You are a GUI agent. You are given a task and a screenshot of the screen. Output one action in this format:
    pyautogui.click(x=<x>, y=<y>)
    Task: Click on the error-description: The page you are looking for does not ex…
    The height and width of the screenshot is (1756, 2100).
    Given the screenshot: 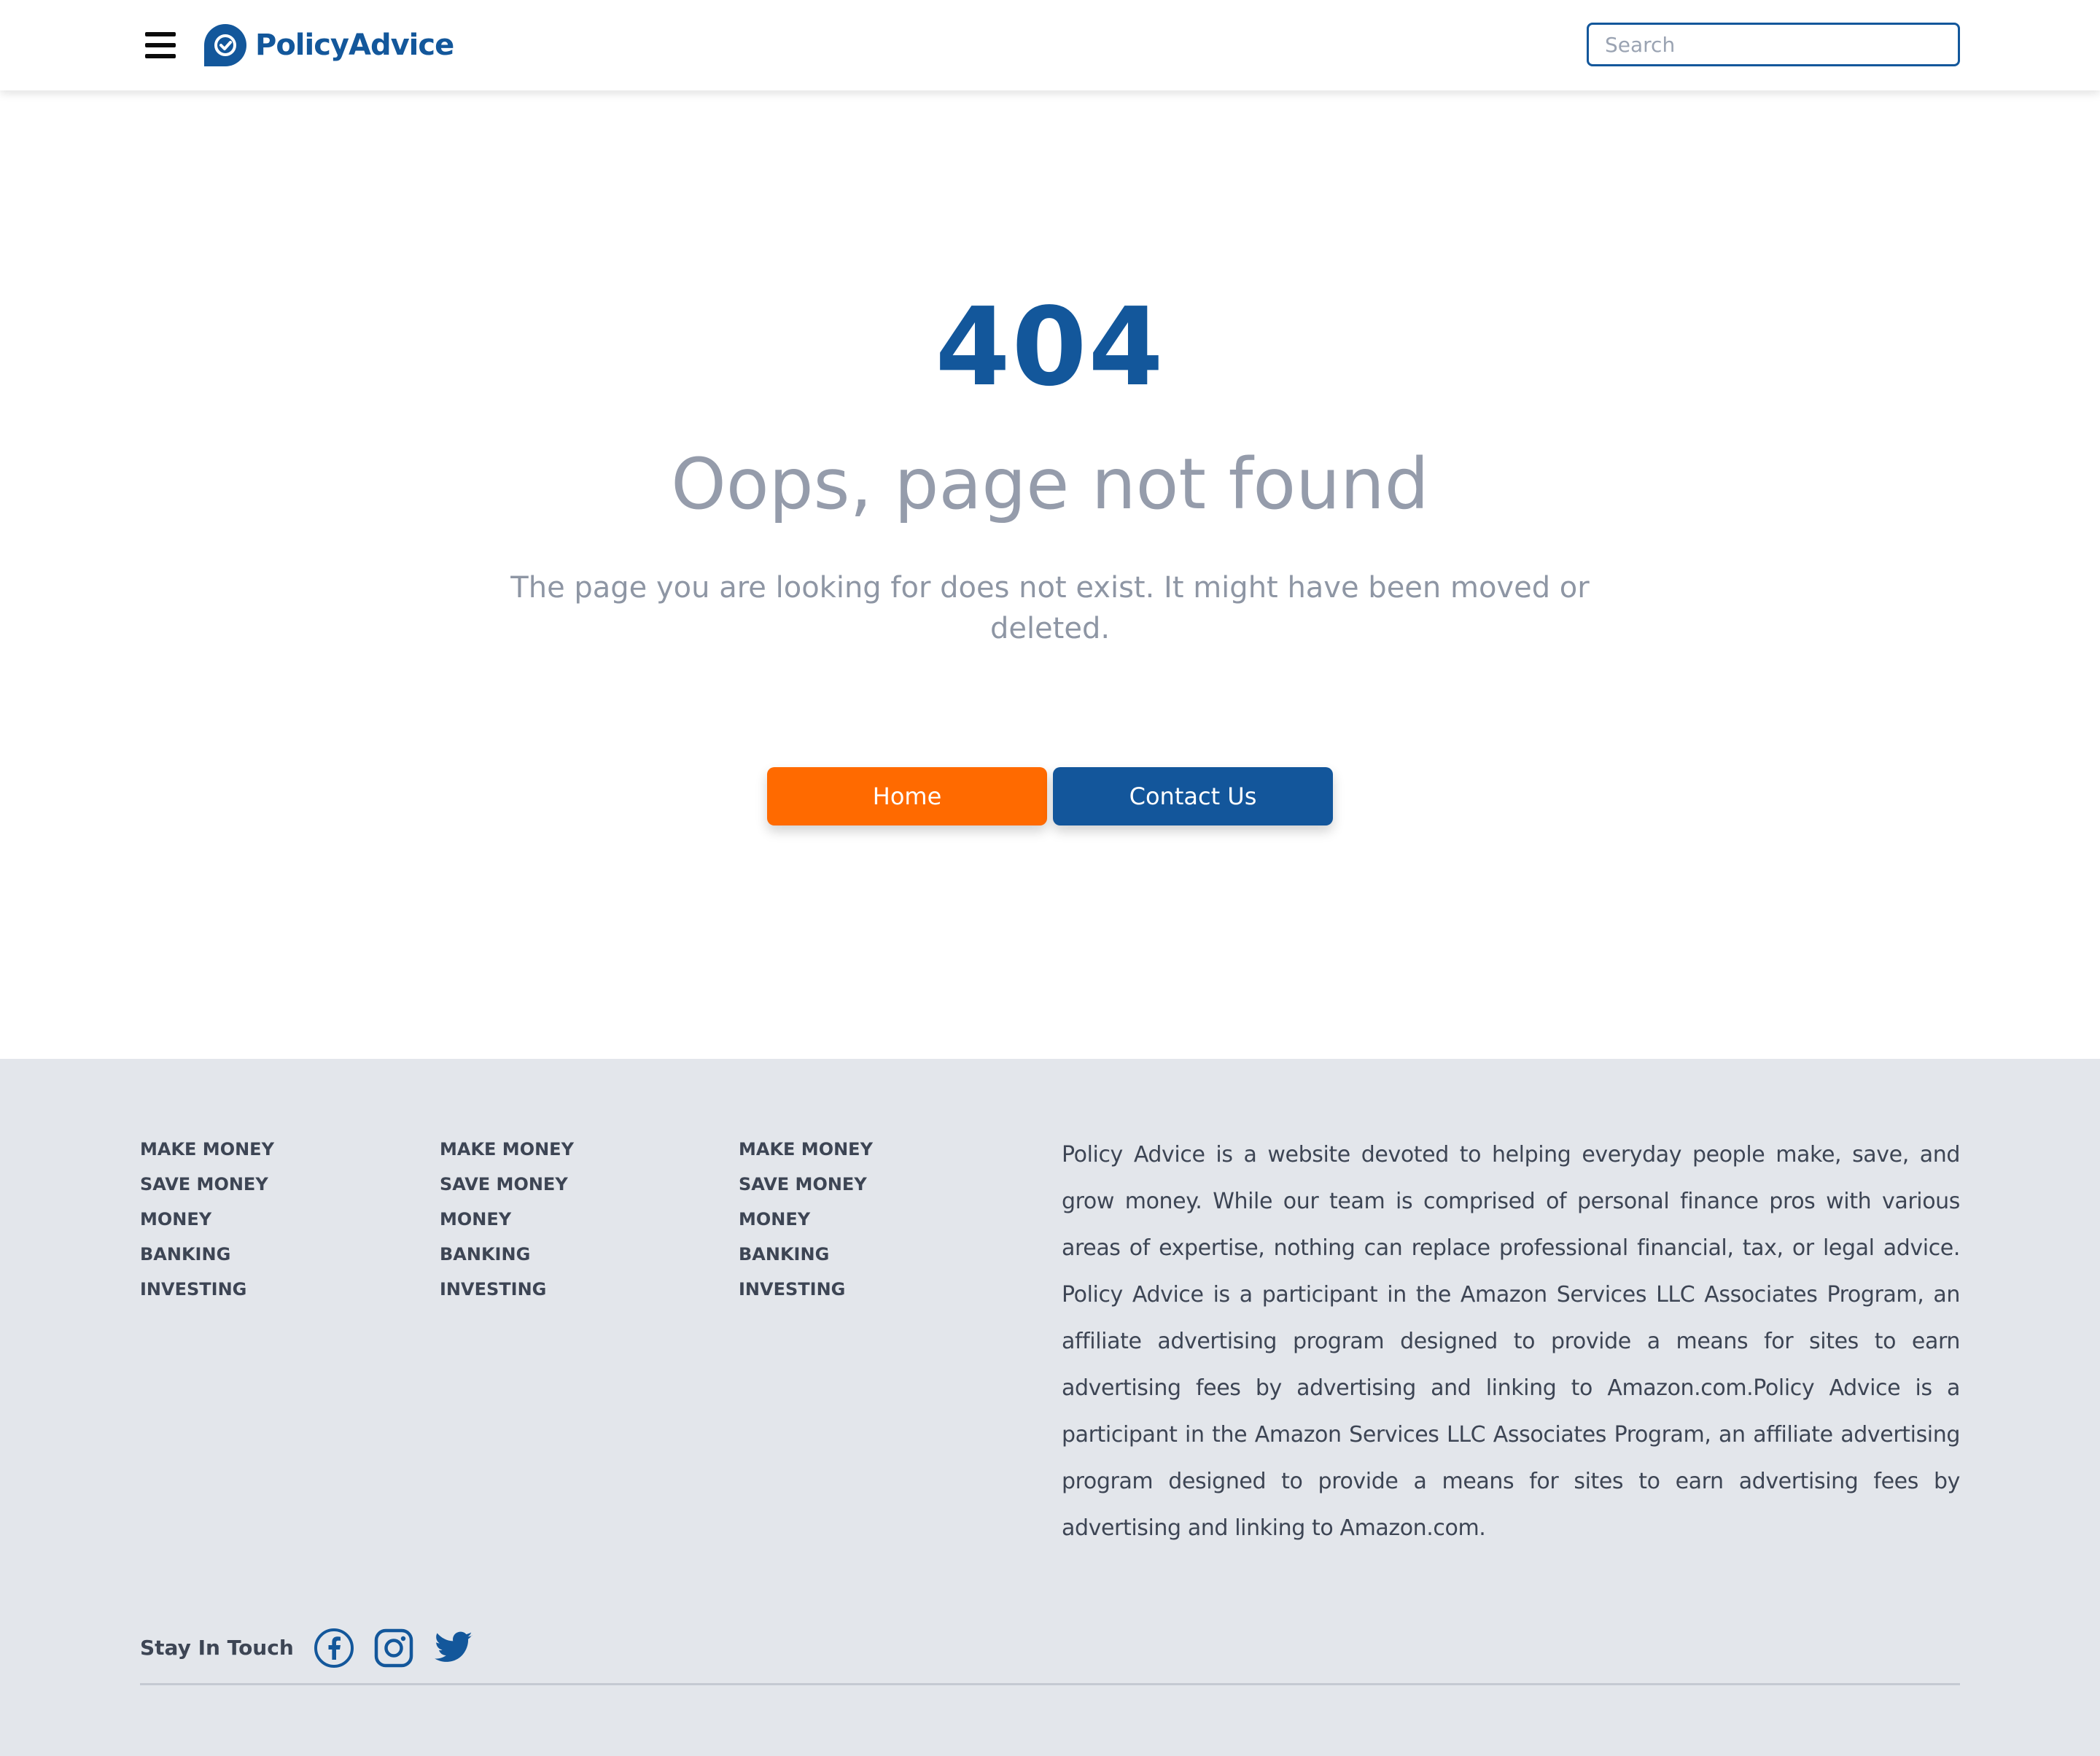 What is the action you would take?
    pyautogui.click(x=1050, y=608)
    